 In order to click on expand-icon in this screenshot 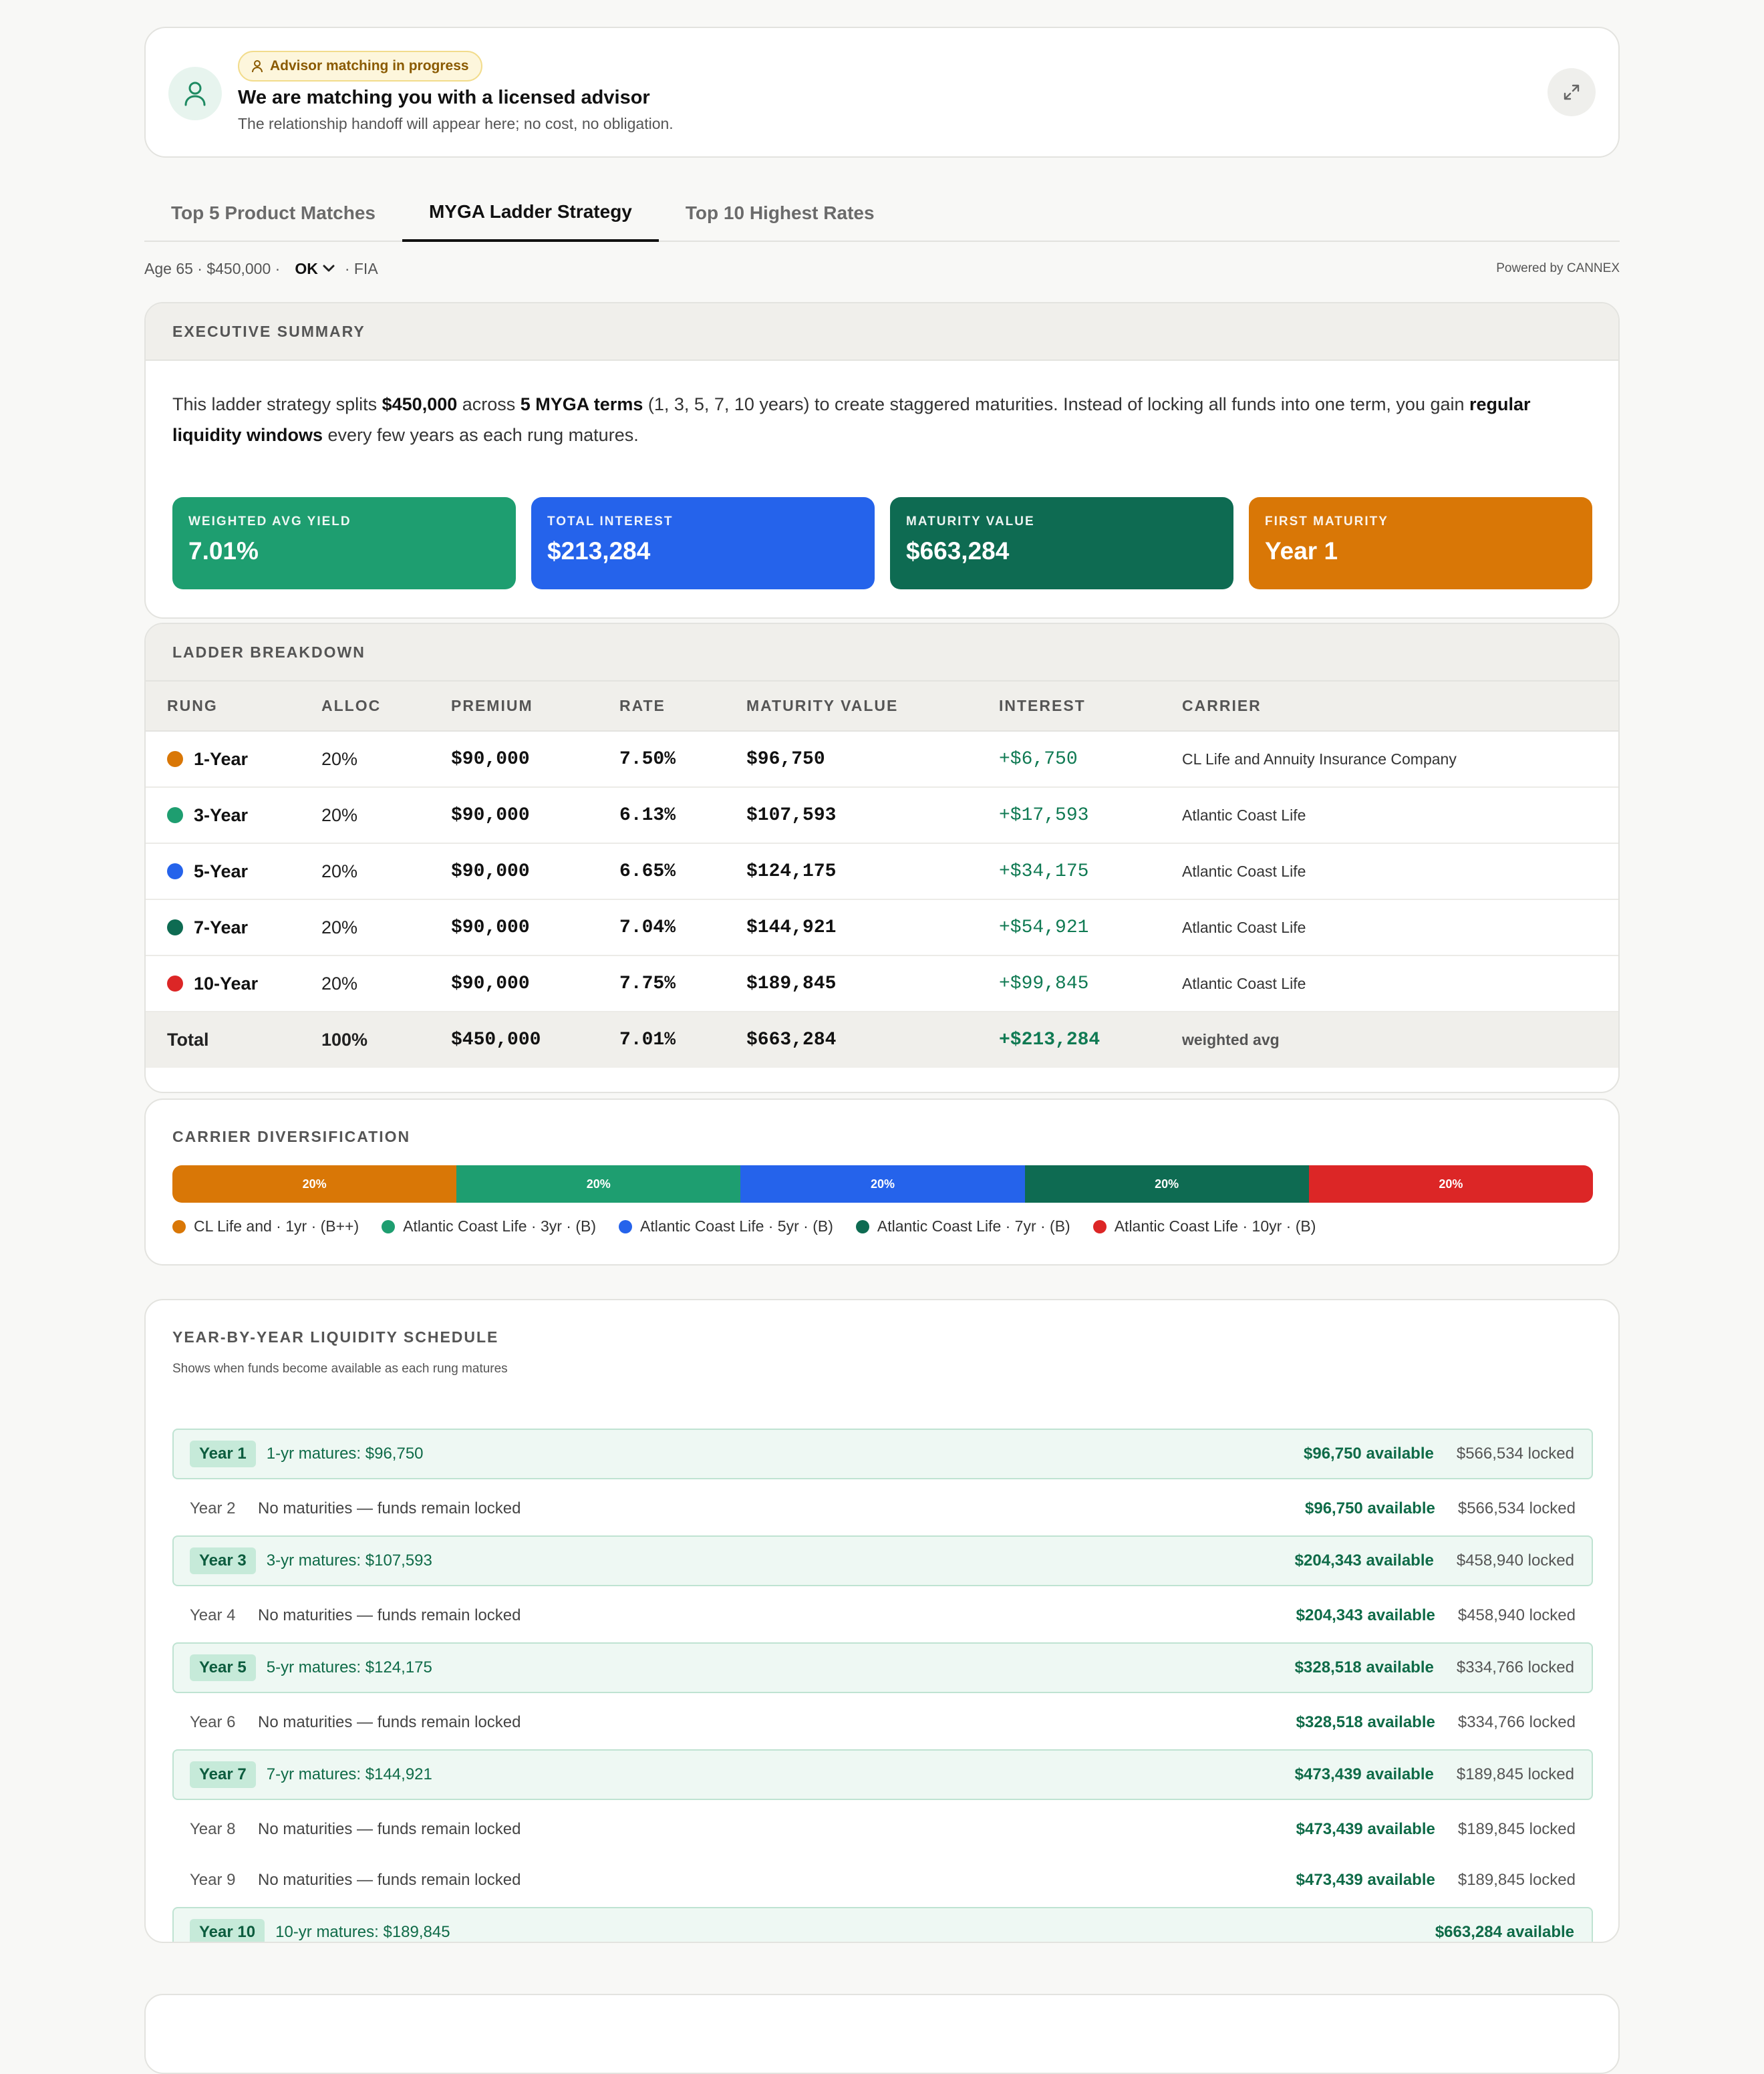, I will do `click(1572, 92)`.